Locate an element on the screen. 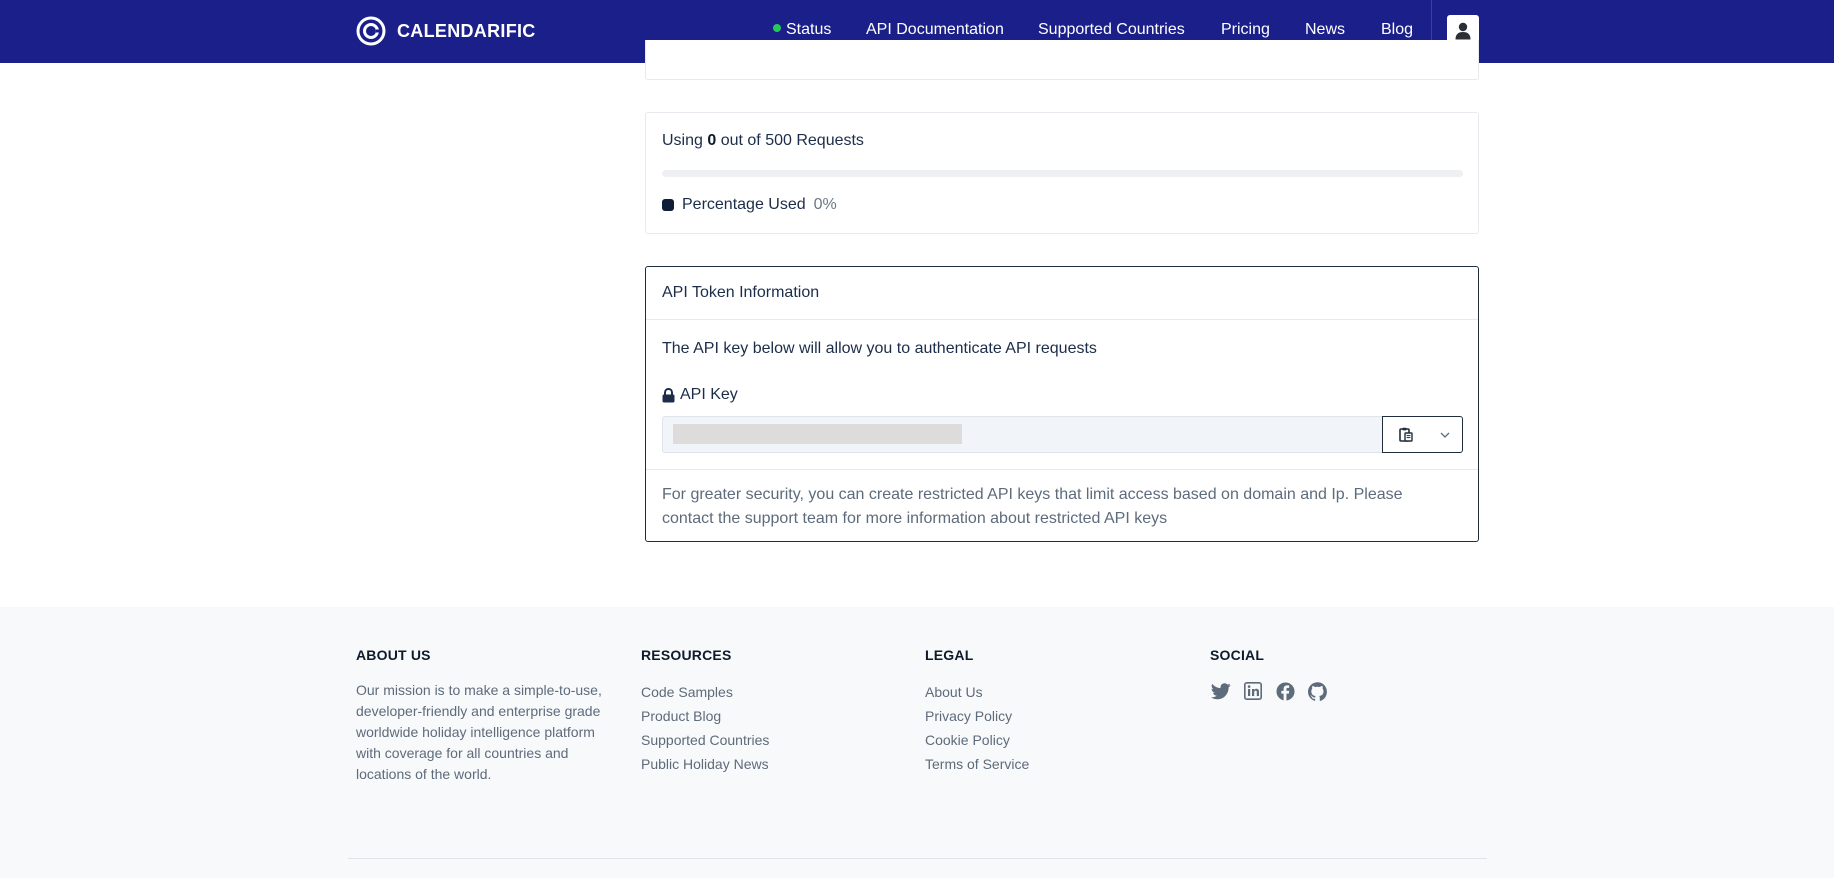 Image resolution: width=1834 pixels, height=878 pixels. usage-used-count: 0 is located at coordinates (712, 140).